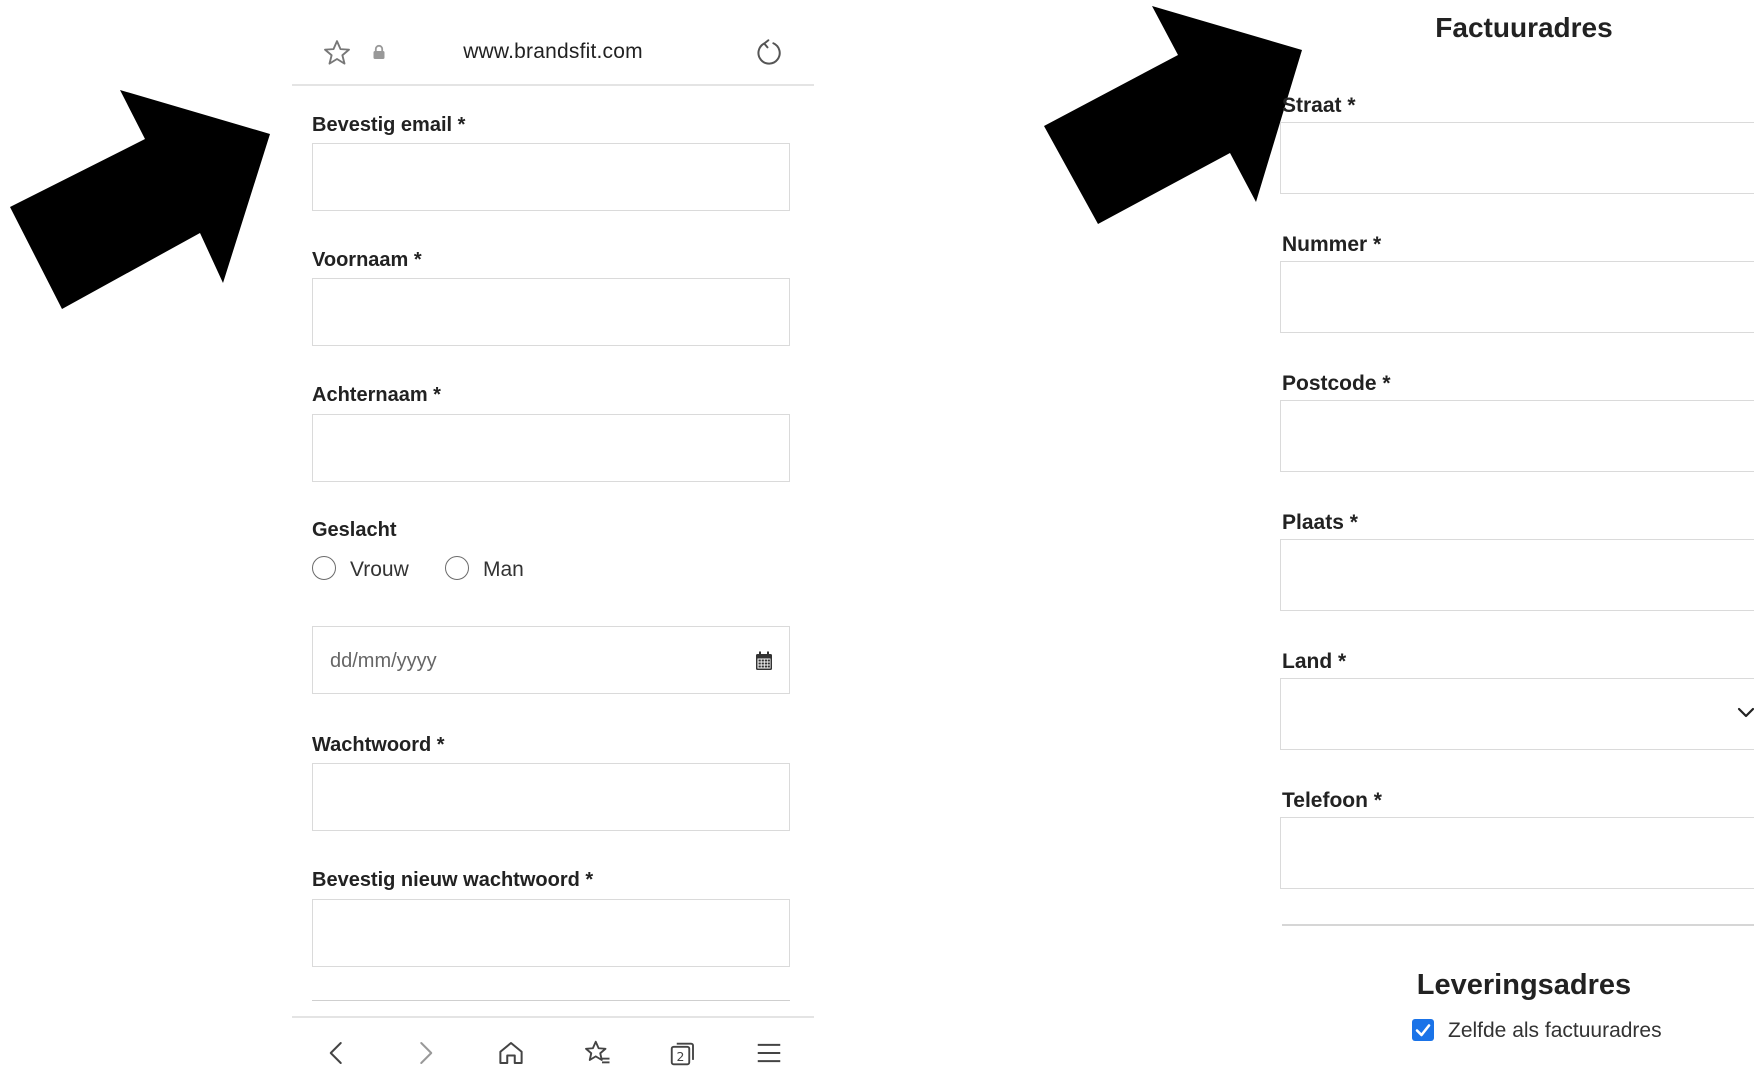  Describe the element at coordinates (551, 933) in the screenshot. I see `confirm-password-input` at that location.